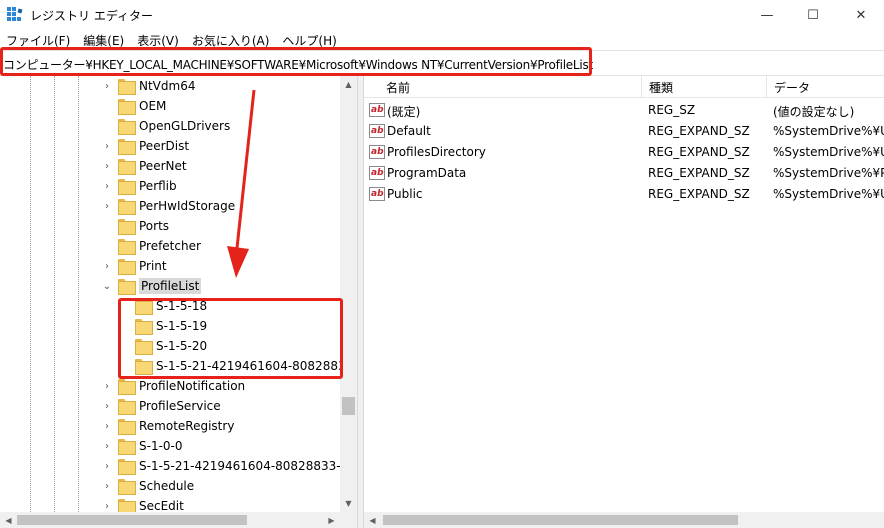 The height and width of the screenshot is (528, 884). What do you see at coordinates (828, 152) in the screenshot?
I see `value-data: %SystemDrive%¥U` at bounding box center [828, 152].